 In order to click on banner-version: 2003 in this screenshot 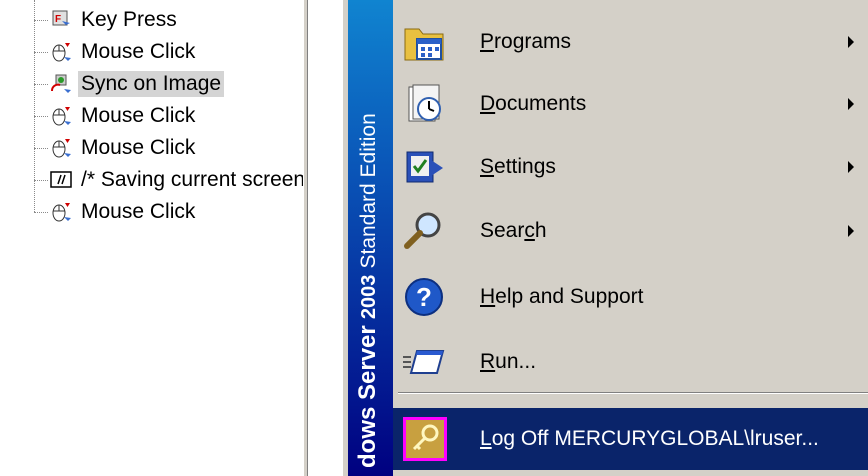, I will do `click(369, 297)`.